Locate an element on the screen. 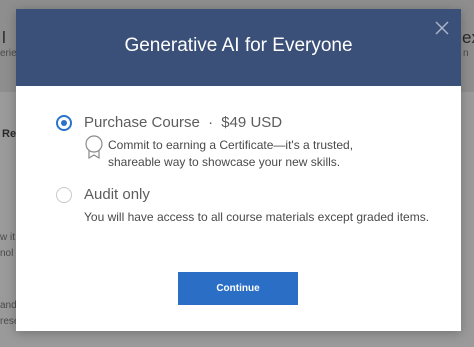 This screenshot has width=474, height=347. background-text: and is located at coordinates (8, 305).